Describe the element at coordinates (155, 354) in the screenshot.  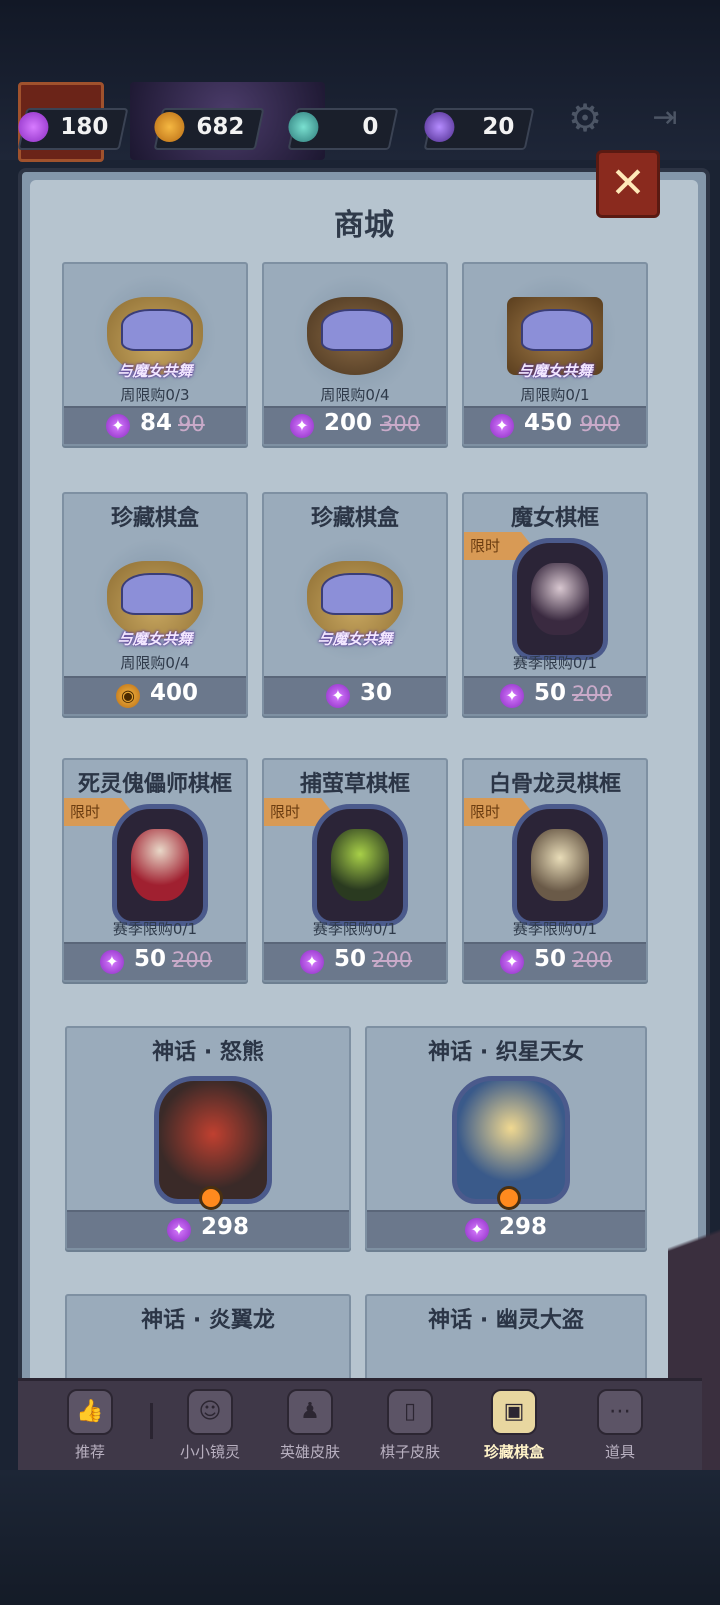
I see `shop-item-bundle-1: 与魔女共舞 周限购0/3 ✦ 84 90` at that location.